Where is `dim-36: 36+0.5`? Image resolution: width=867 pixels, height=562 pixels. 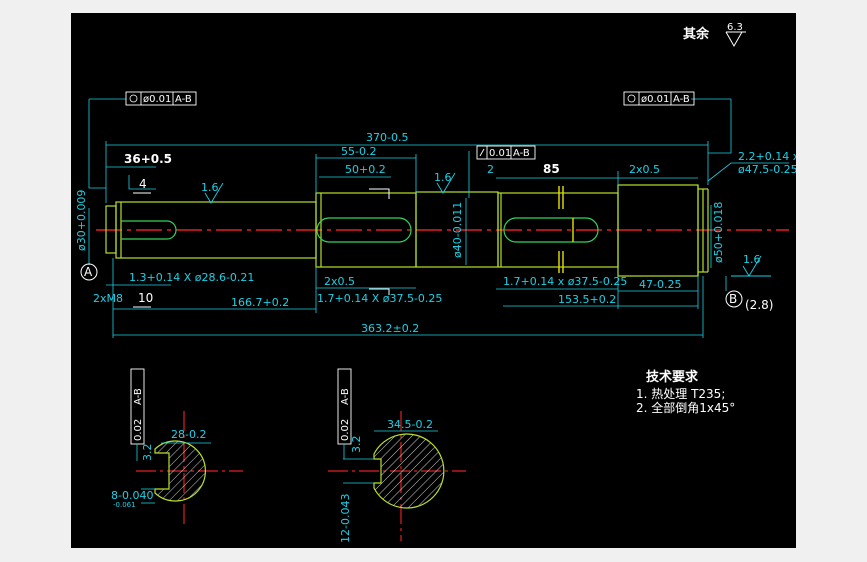
dim-36: 36+0.5 is located at coordinates (148, 159).